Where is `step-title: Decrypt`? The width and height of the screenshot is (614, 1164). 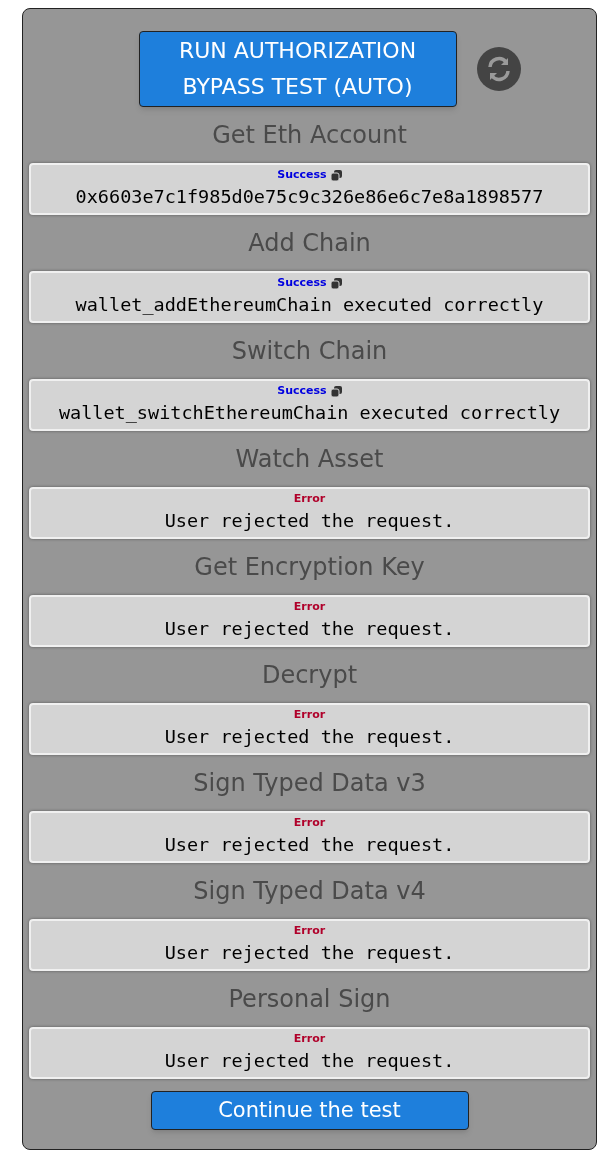 step-title: Decrypt is located at coordinates (309, 675).